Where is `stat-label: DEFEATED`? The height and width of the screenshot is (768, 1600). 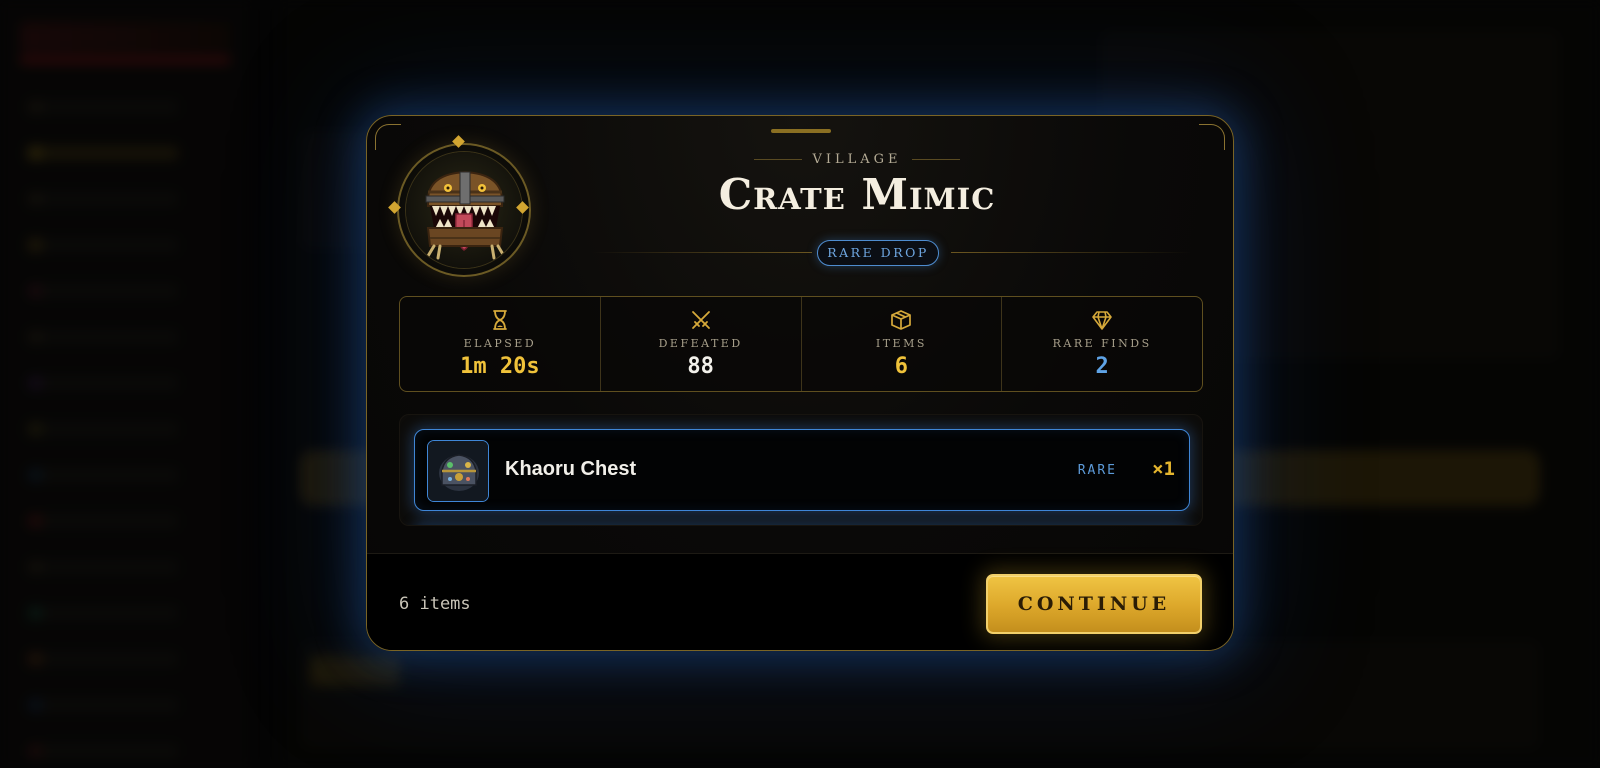 stat-label: DEFEATED is located at coordinates (700, 343).